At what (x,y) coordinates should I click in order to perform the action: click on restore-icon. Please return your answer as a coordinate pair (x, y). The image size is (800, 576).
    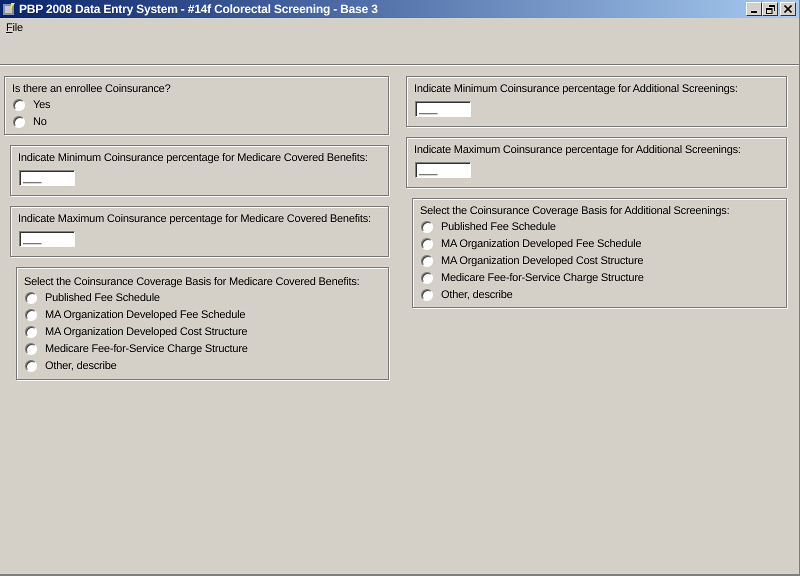
    Looking at the image, I should click on (770, 9).